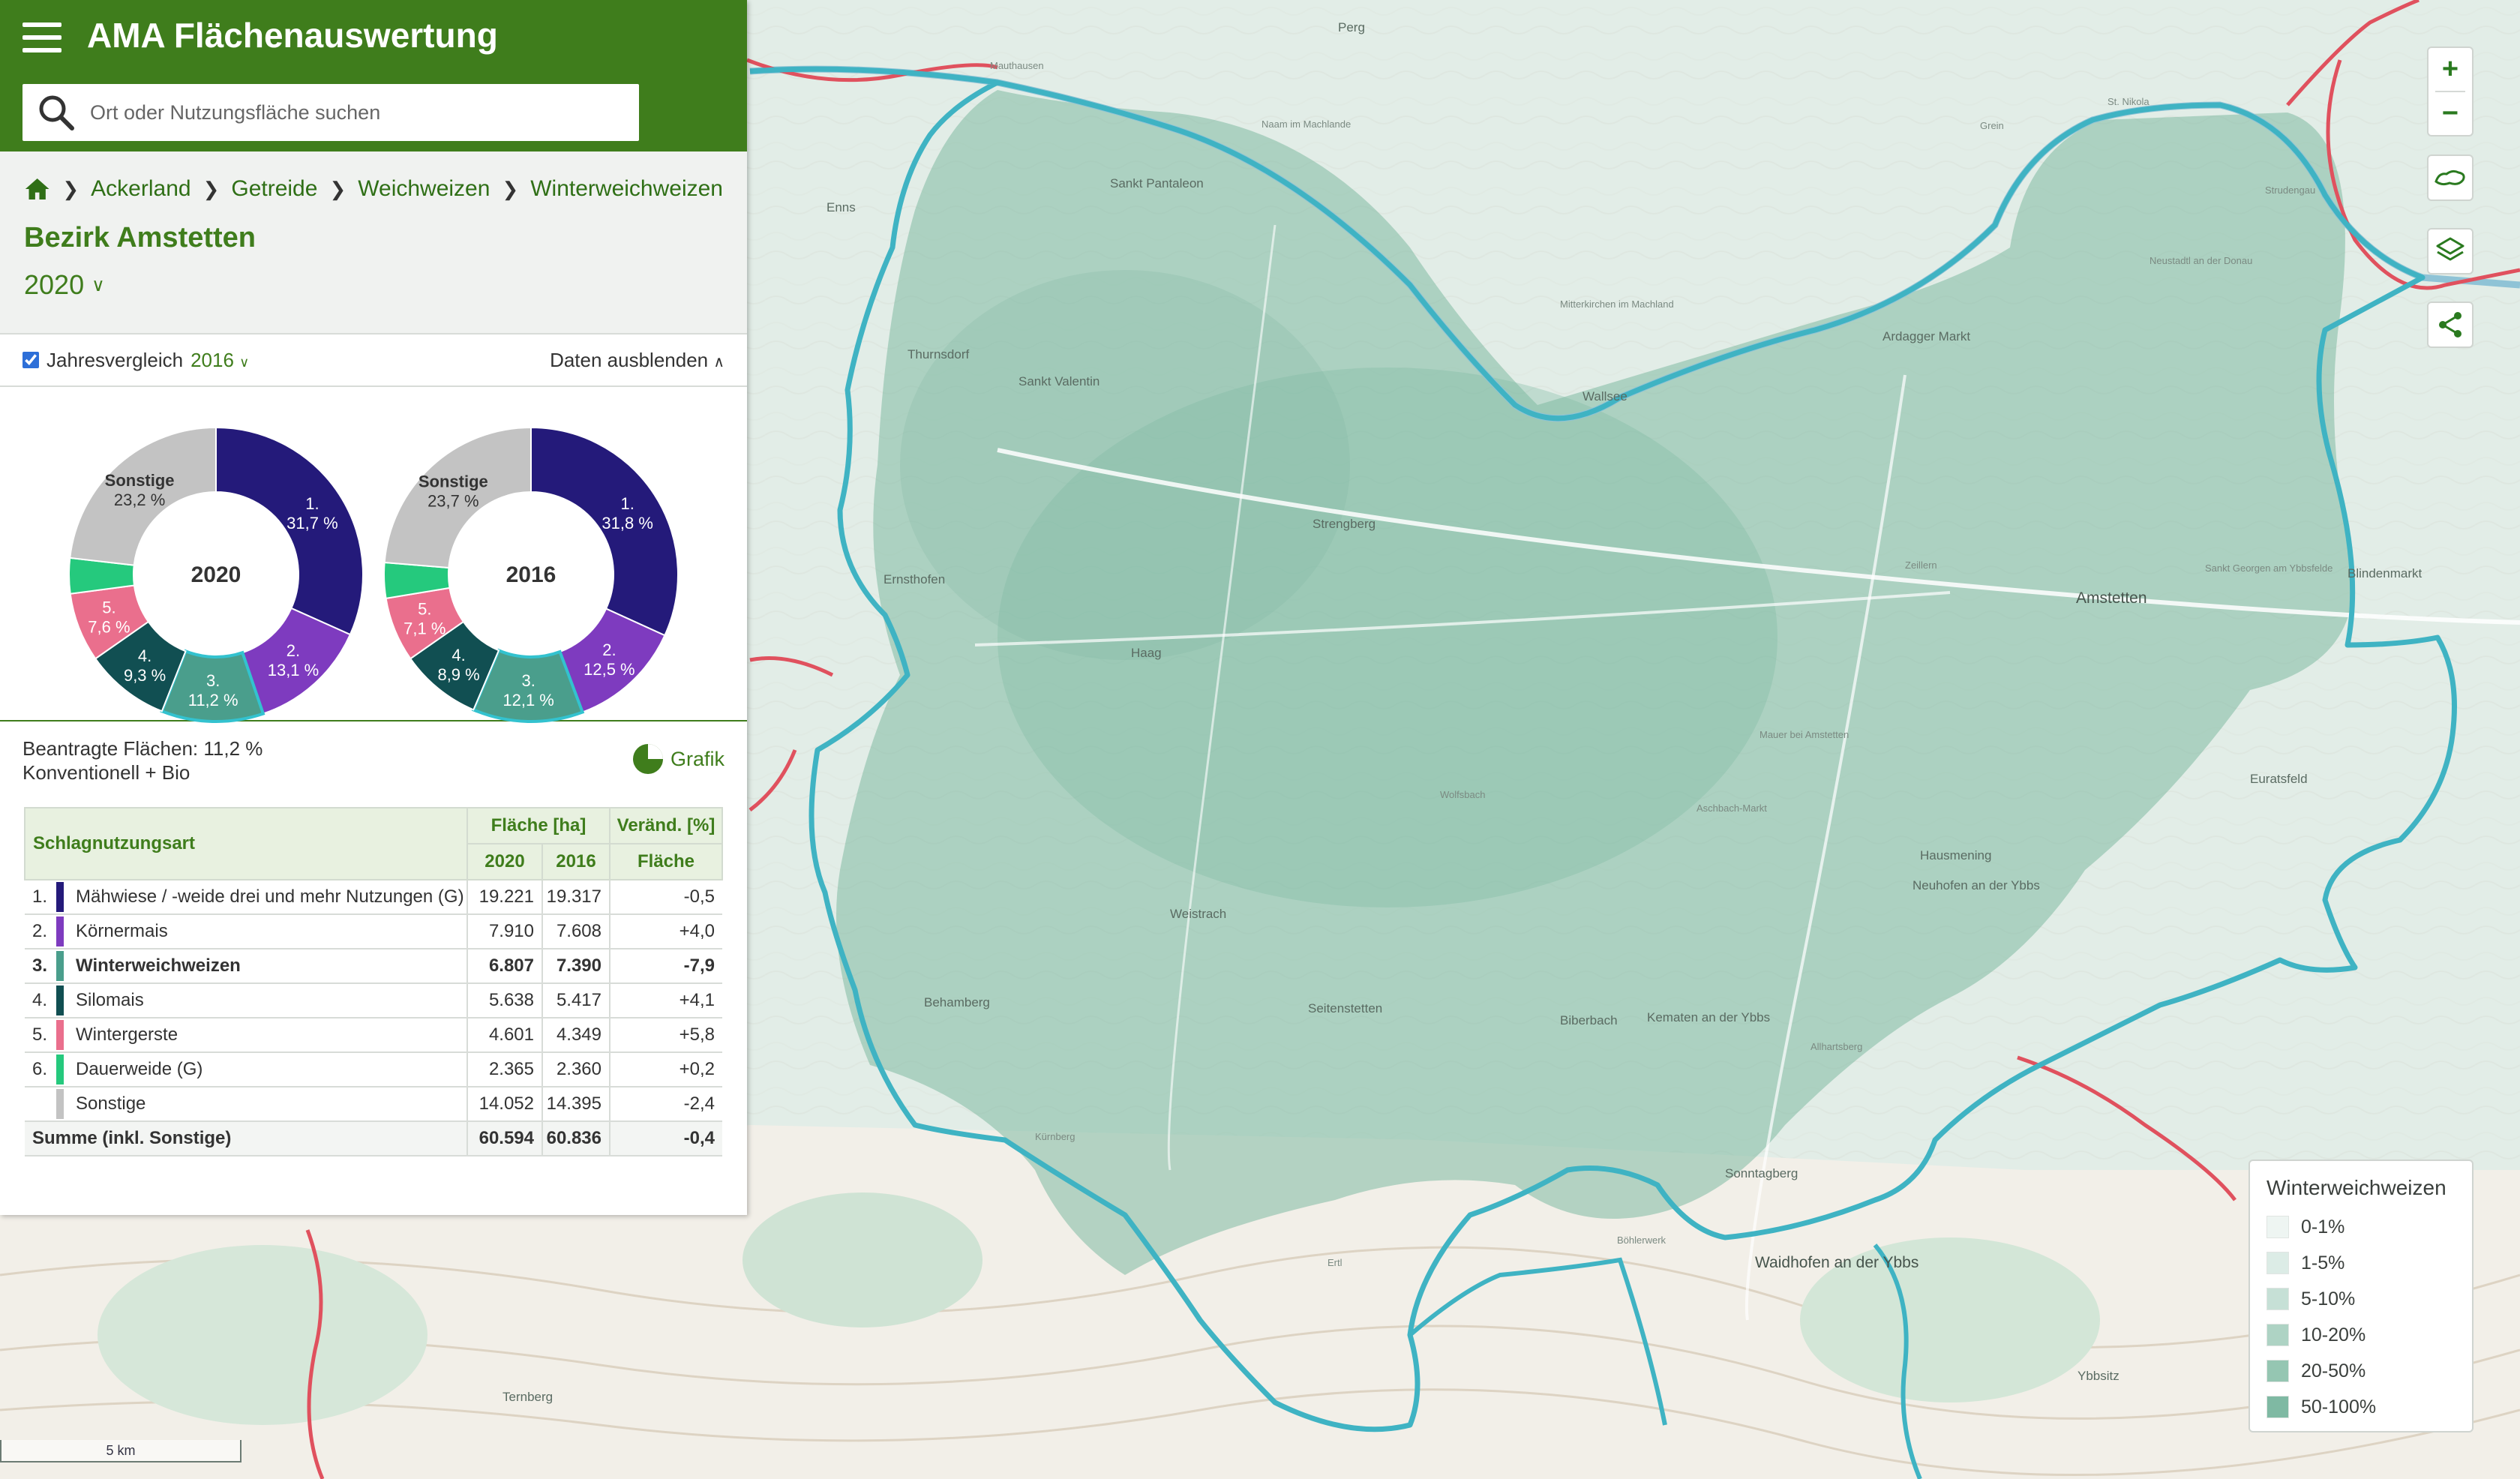 This screenshot has height=1479, width=2520. What do you see at coordinates (373, 1035) in the screenshot?
I see `table-row: 5. Wintergerste 4.601 4.349 +5,8` at bounding box center [373, 1035].